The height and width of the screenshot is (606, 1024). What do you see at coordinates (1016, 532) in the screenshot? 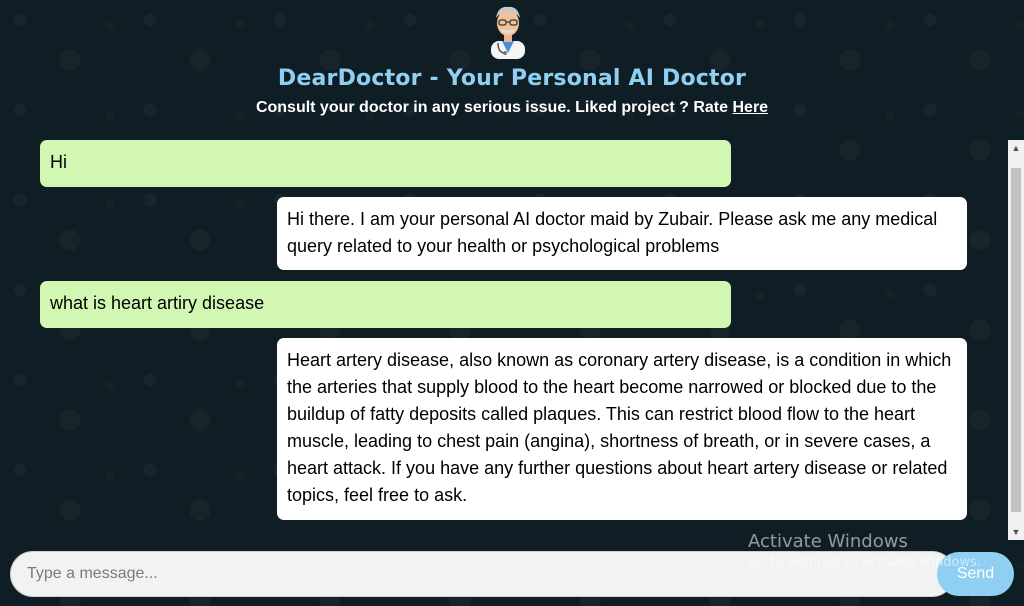
I see `scroll-down-arrow-icon: ▼` at bounding box center [1016, 532].